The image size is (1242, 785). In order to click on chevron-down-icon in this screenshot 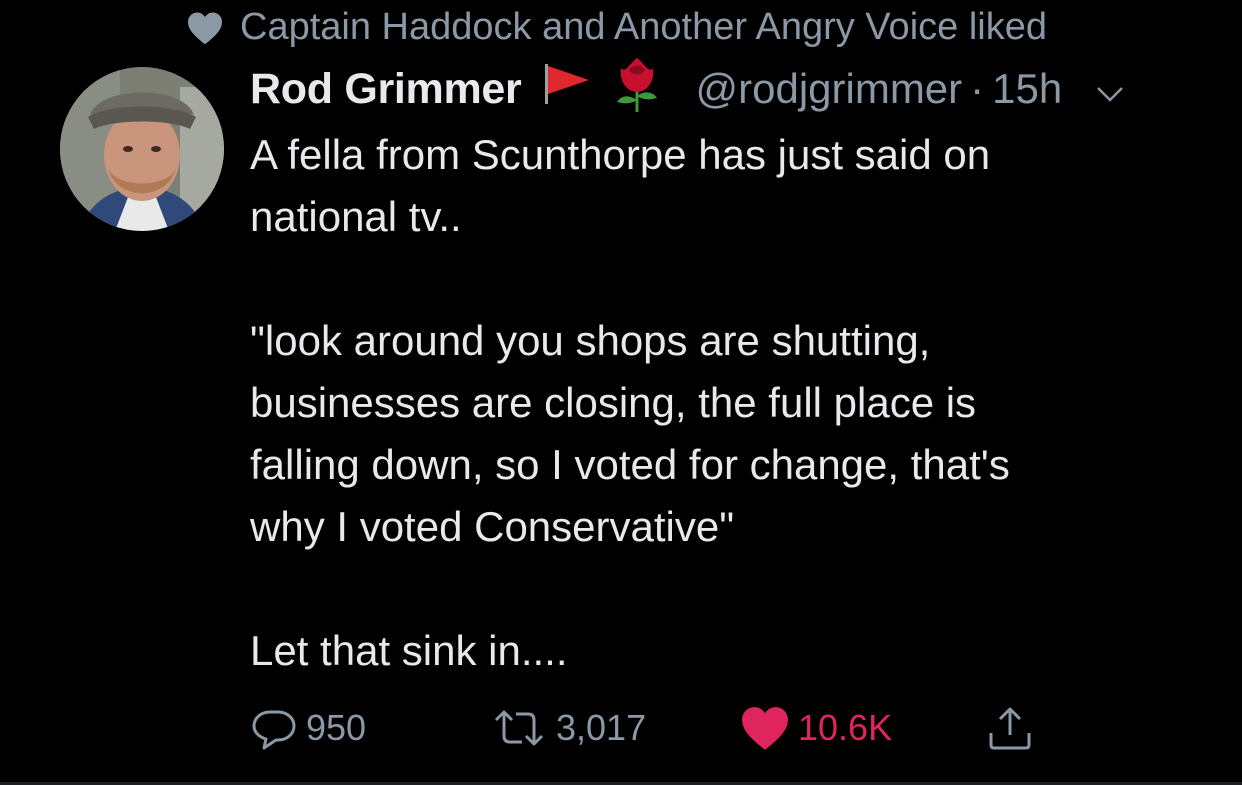, I will do `click(1110, 89)`.